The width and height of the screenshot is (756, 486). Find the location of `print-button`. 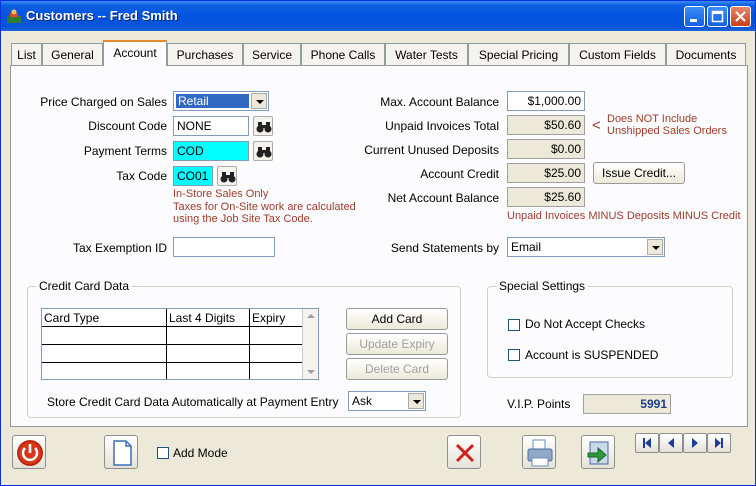

print-button is located at coordinates (539, 452).